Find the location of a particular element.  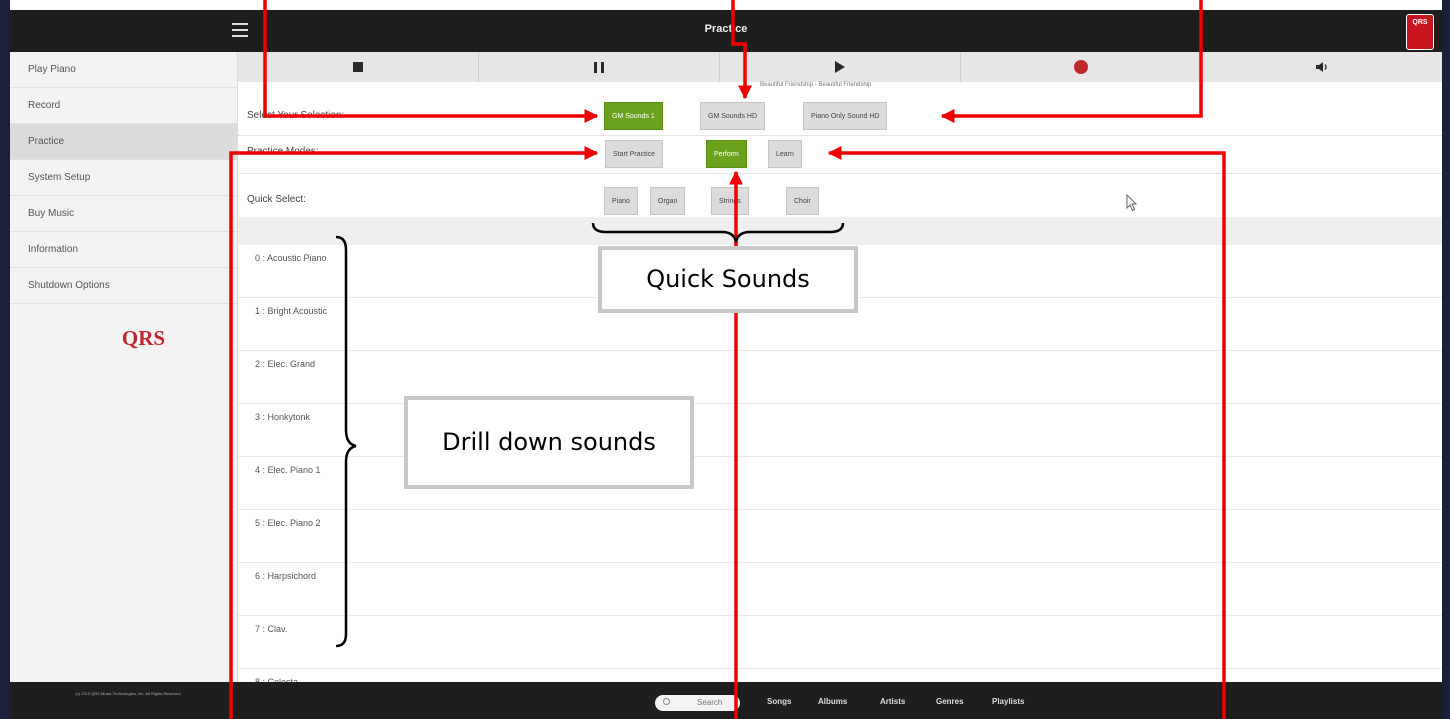

drill-down-brace is located at coordinates (346, 441).